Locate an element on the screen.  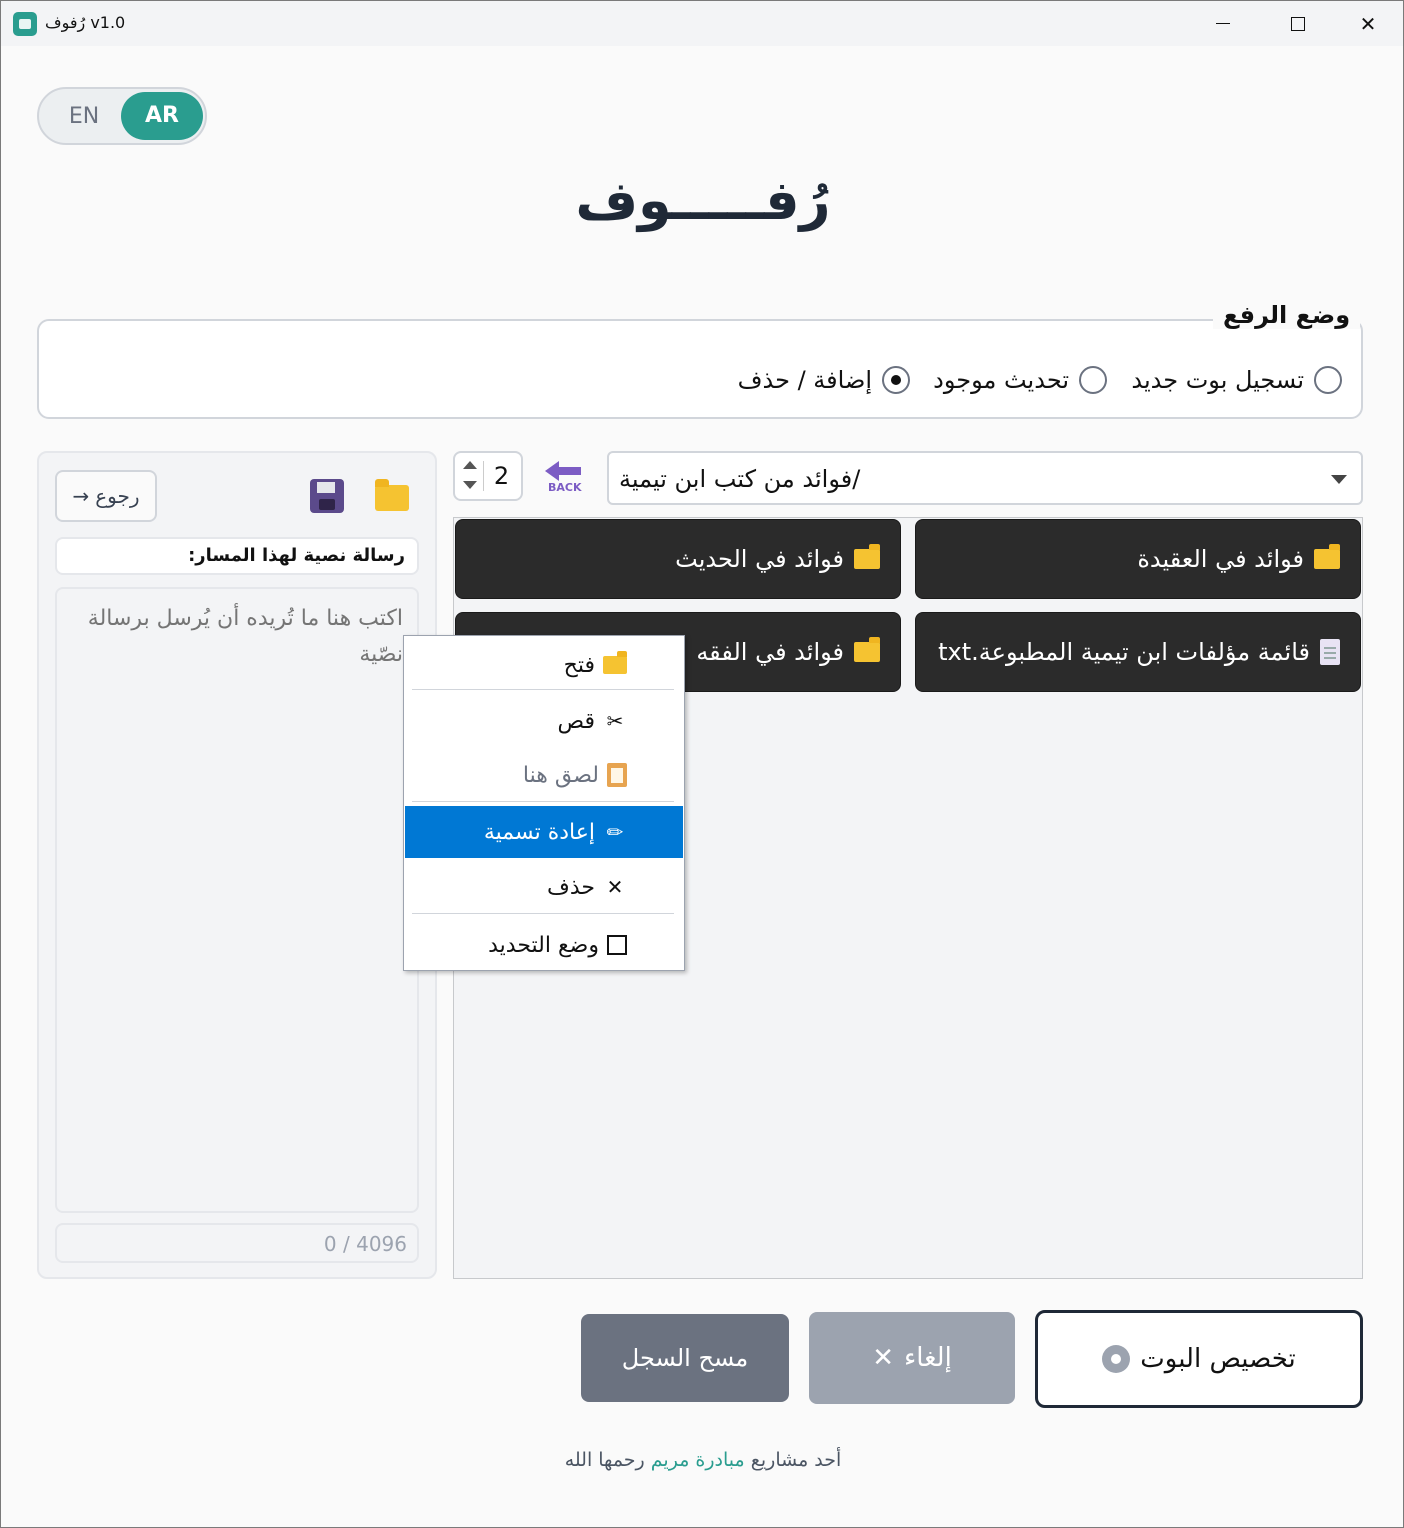
cancel-label: إلغاء is located at coordinates (927, 1358).